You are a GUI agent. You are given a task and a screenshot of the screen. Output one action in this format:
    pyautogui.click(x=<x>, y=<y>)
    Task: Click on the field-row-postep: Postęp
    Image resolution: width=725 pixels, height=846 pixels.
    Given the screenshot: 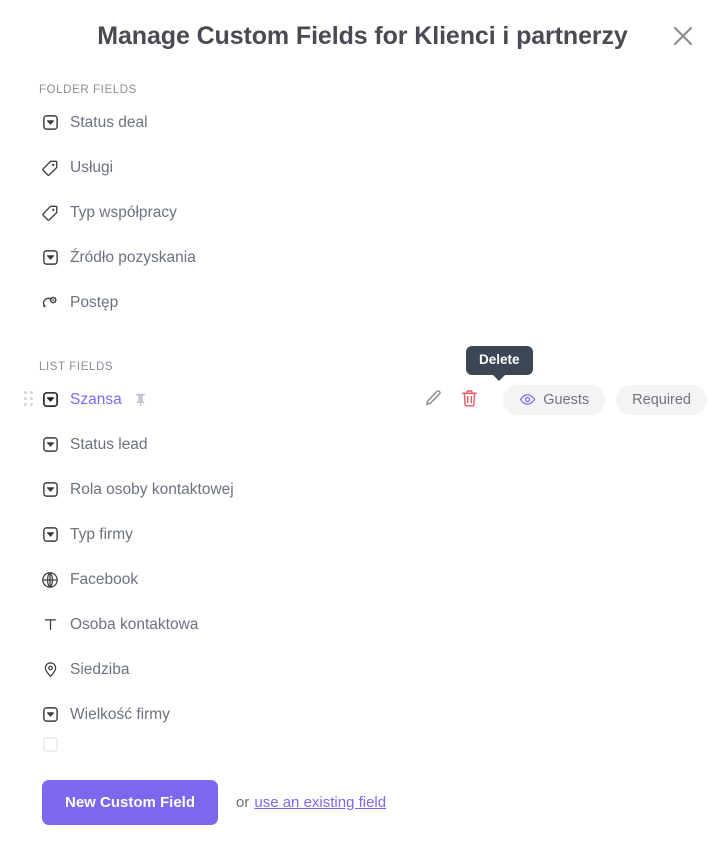 What is the action you would take?
    pyautogui.click(x=362, y=302)
    